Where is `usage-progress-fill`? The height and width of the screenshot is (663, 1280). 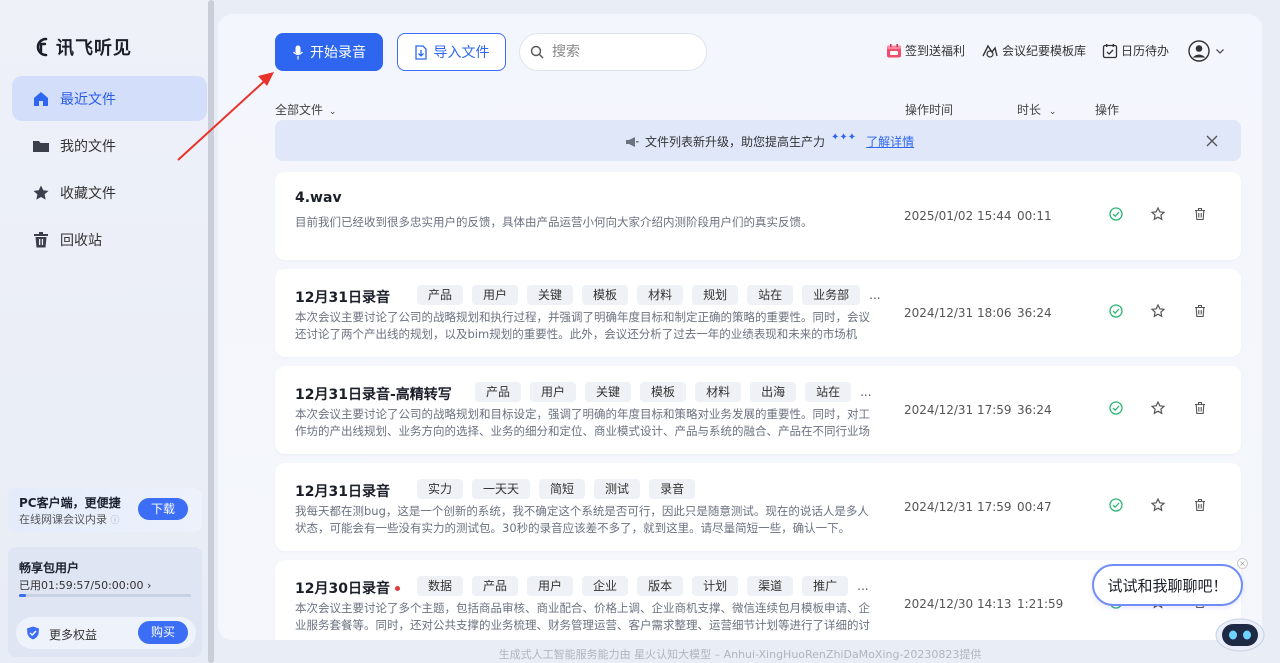 usage-progress-fill is located at coordinates (22, 595).